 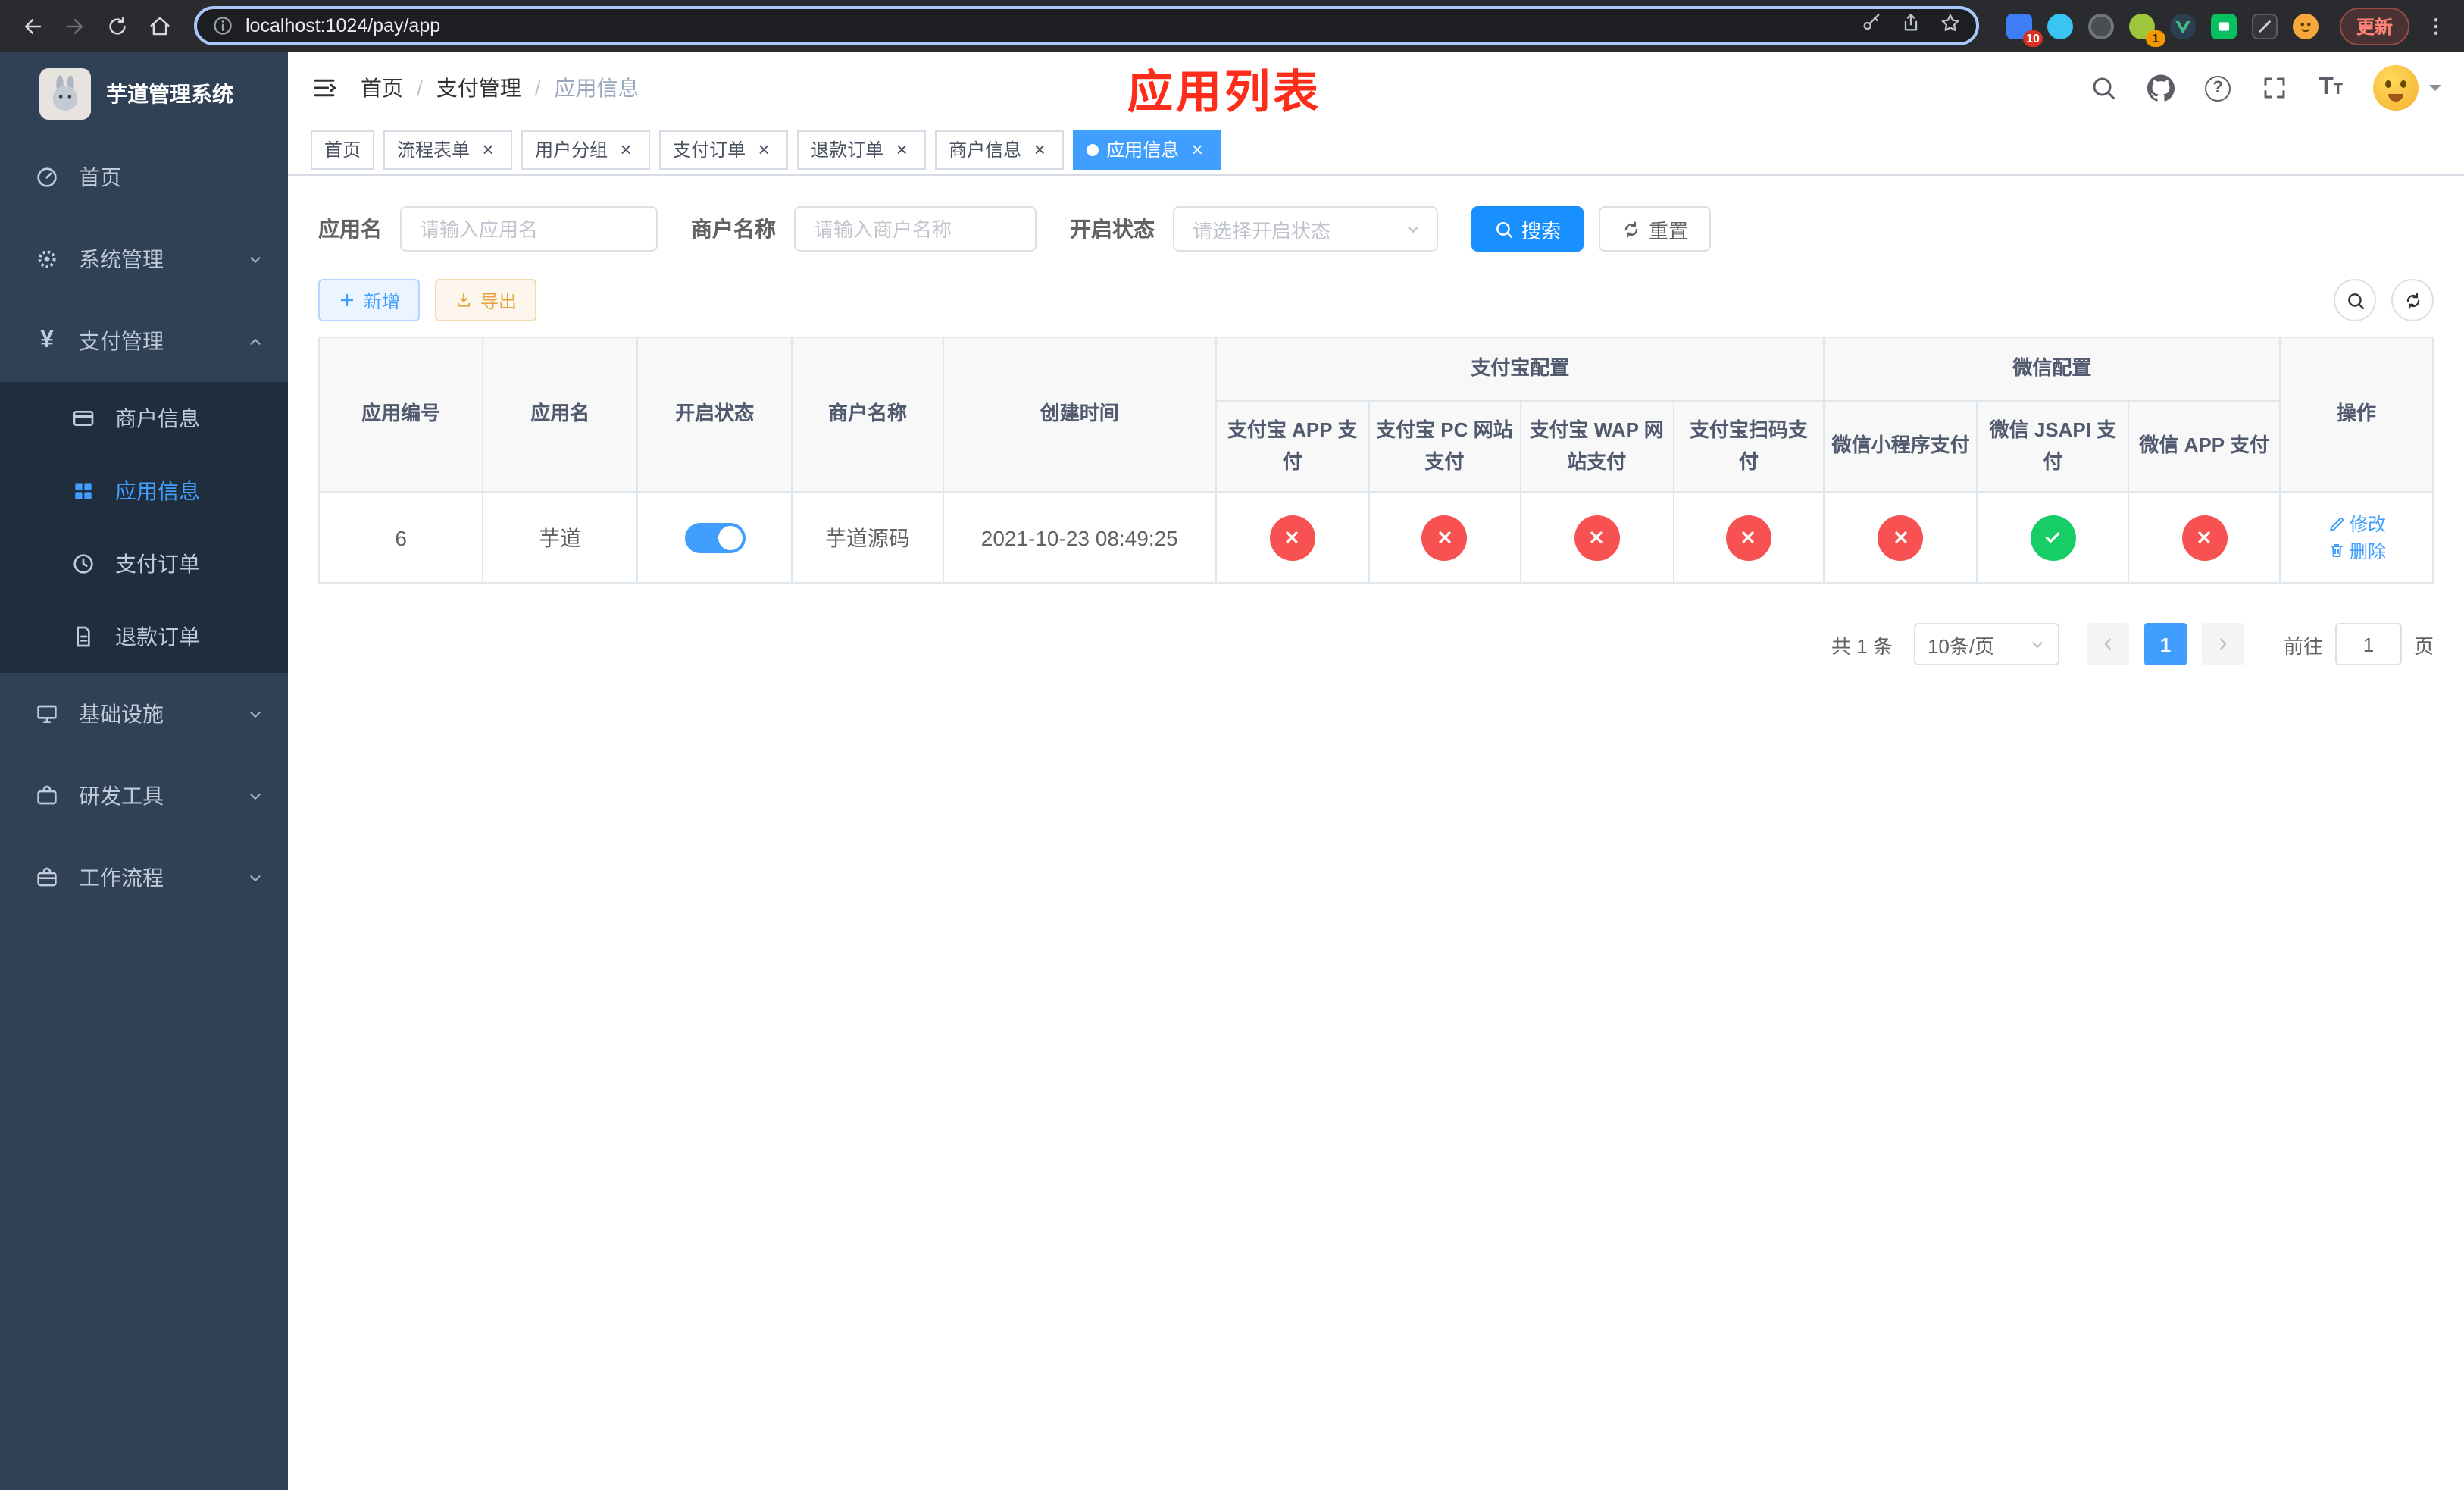 What do you see at coordinates (2407, 88) in the screenshot?
I see `user-menu` at bounding box center [2407, 88].